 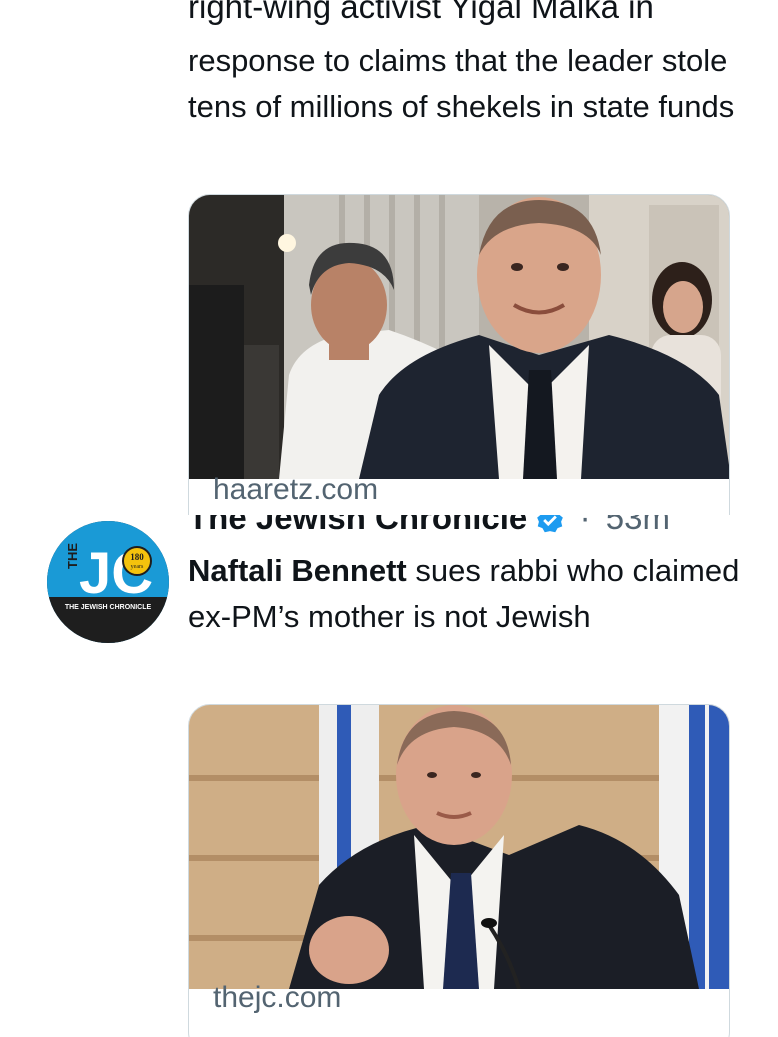 I want to click on jewish-chronicle-logo: THE JC 180 years THE JEWISH CHRONICLE, so click(x=108, y=582).